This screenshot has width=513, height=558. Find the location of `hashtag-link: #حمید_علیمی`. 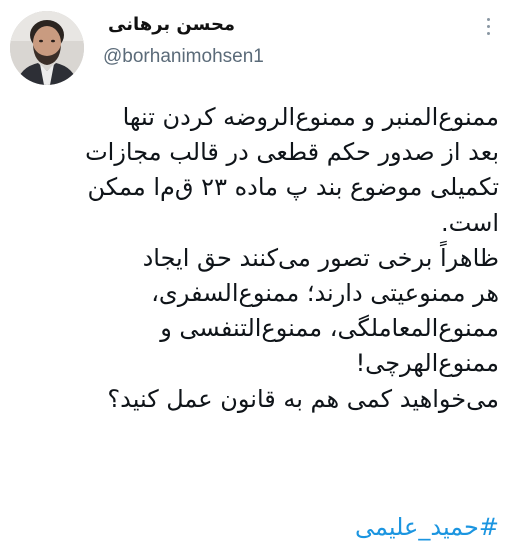

hashtag-link: #حمید_علیمی is located at coordinates (427, 527).